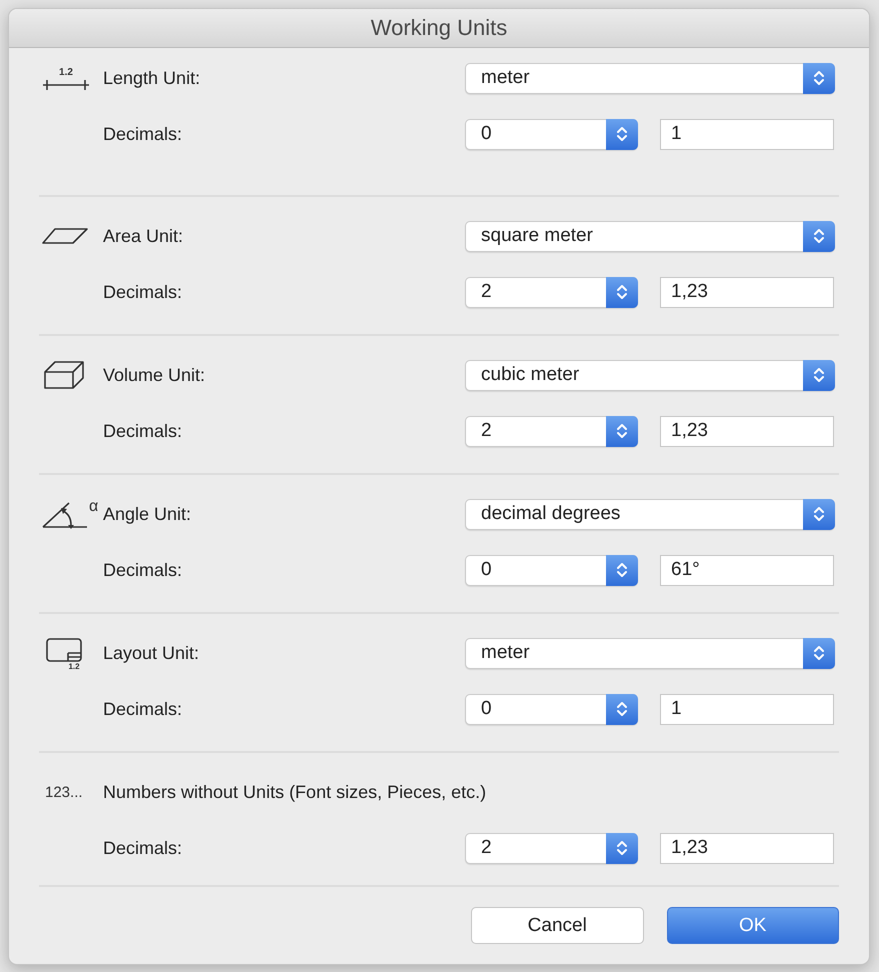  Describe the element at coordinates (143, 236) in the screenshot. I see `unit-label: Area Unit:` at that location.